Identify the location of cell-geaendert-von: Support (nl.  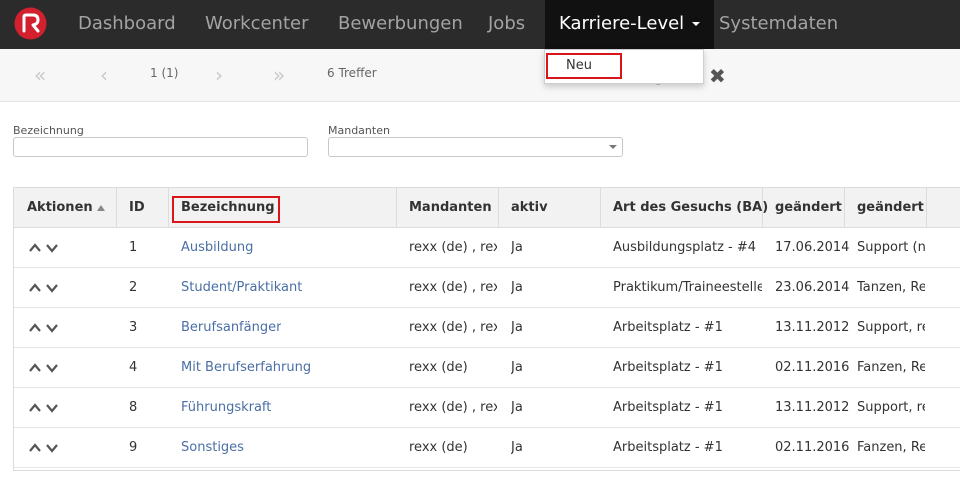
(891, 247).